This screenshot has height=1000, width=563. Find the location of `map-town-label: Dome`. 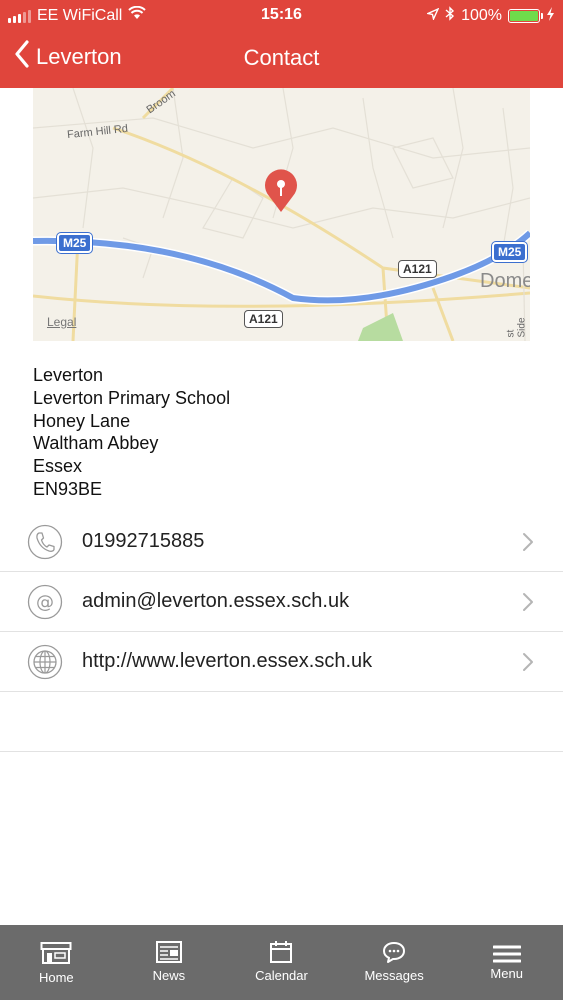

map-town-label: Dome is located at coordinates (505, 281).